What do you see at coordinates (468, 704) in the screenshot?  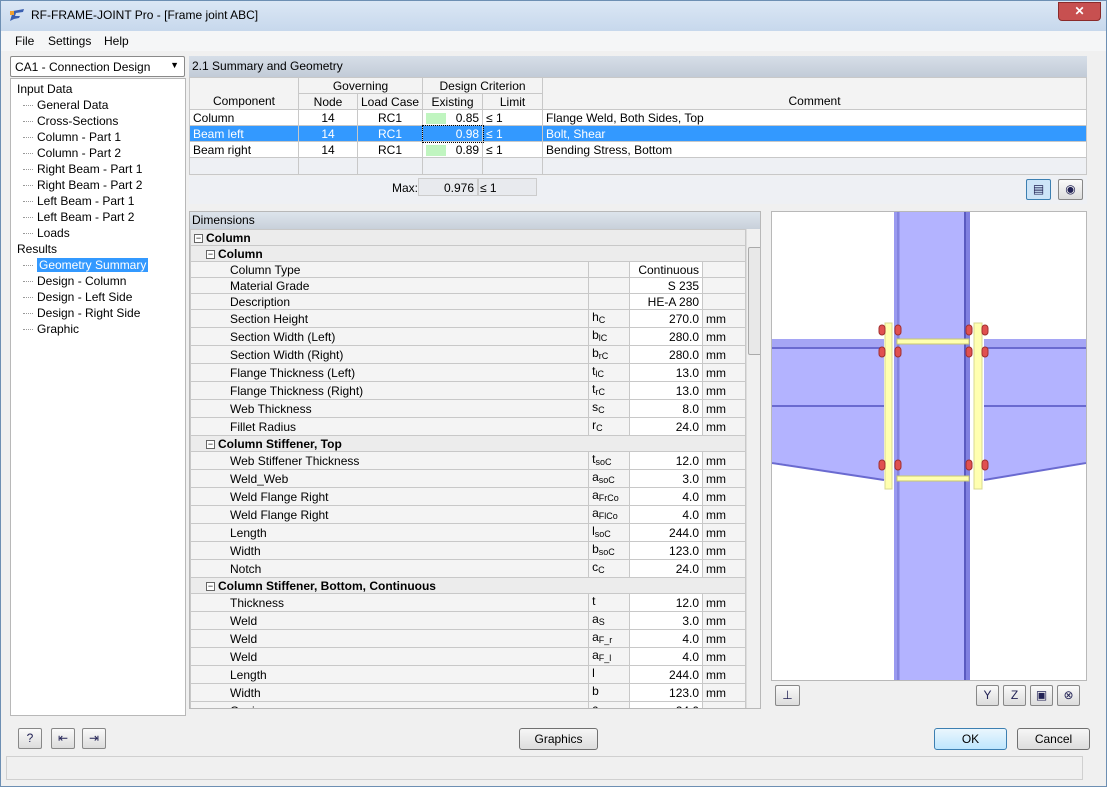 I see `dimension-row: Coping c 24.0 mm` at bounding box center [468, 704].